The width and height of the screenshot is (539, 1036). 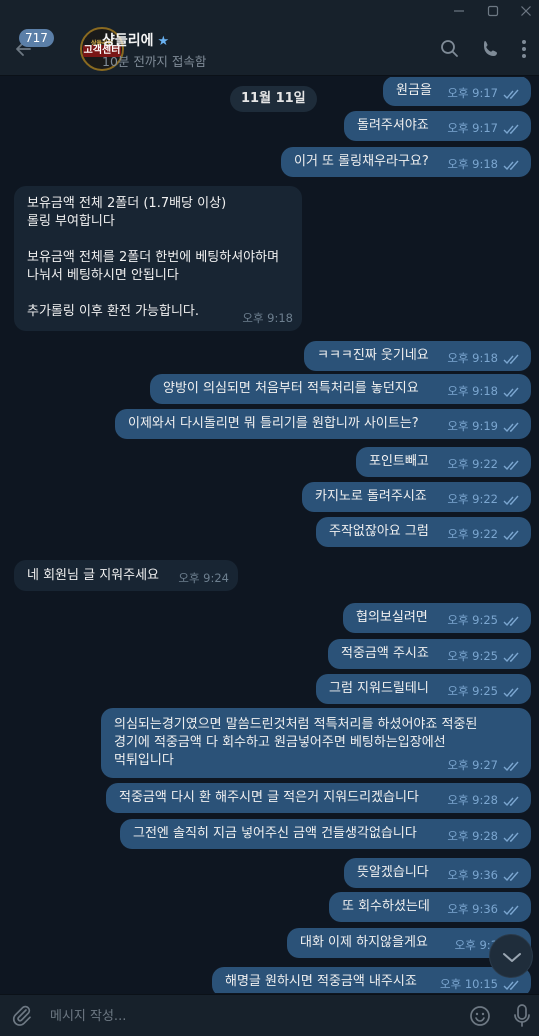 What do you see at coordinates (437, 618) in the screenshot?
I see `message-out: 협의보실려면 오후 9:25` at bounding box center [437, 618].